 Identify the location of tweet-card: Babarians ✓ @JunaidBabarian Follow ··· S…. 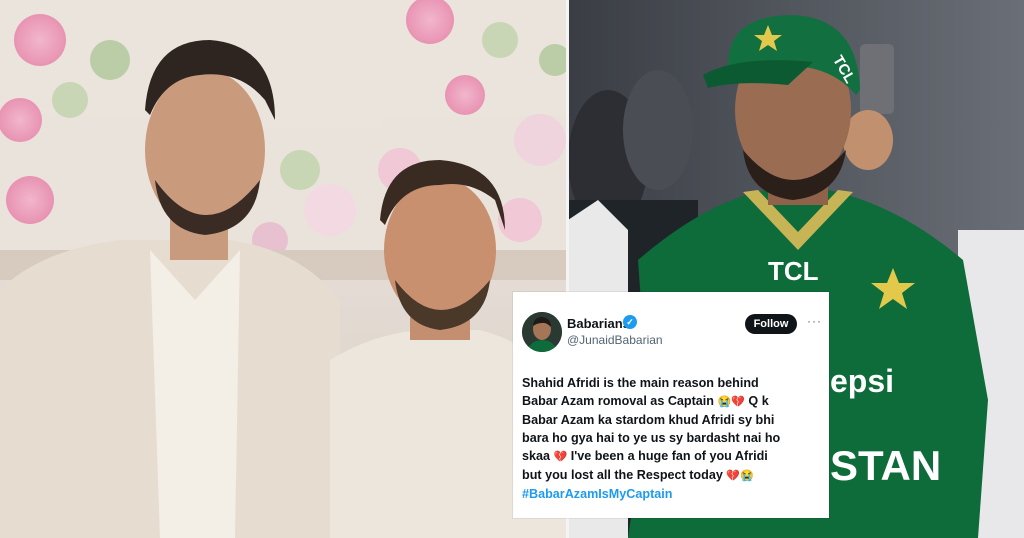
(671, 405).